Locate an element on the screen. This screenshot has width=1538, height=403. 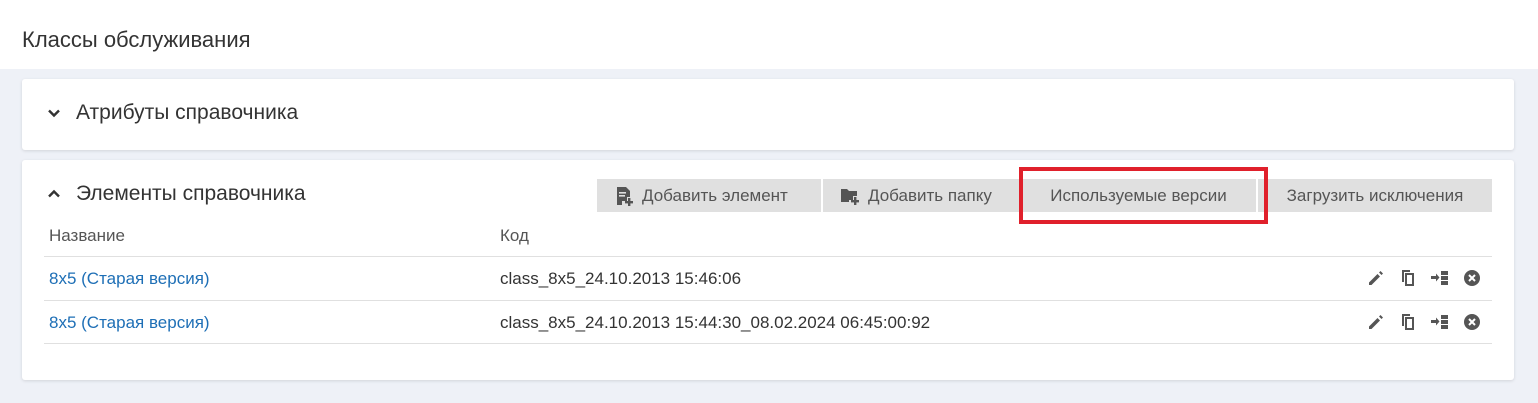
row-code: class_8x5_24.10.2013 15:46:06 is located at coordinates (621, 278).